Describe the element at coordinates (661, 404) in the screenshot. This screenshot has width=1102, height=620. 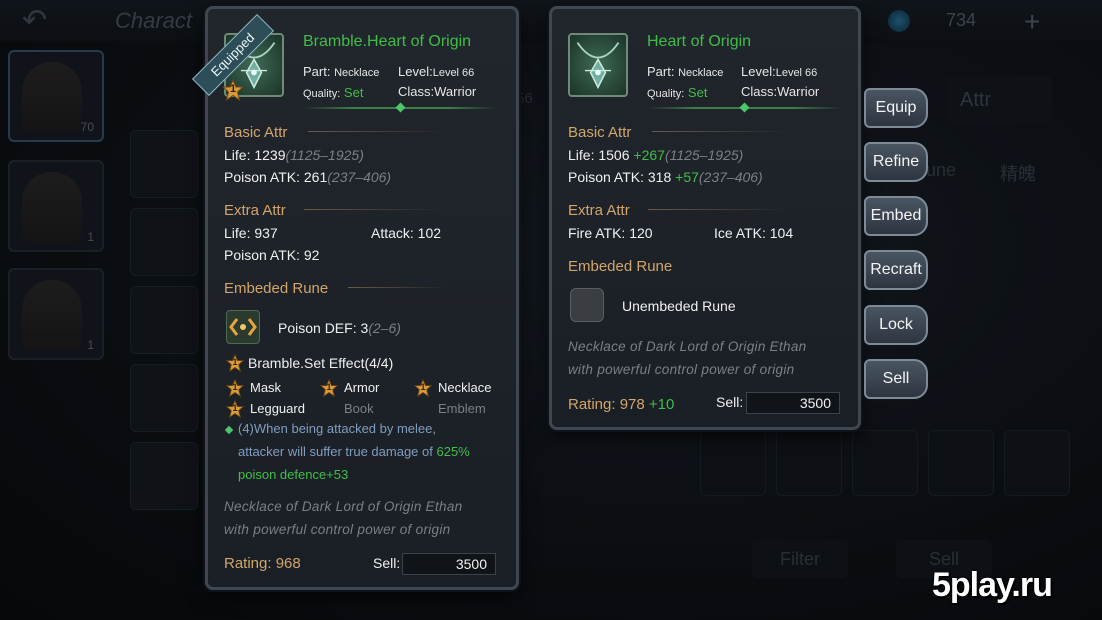
I see `rating-bonus: +10` at that location.